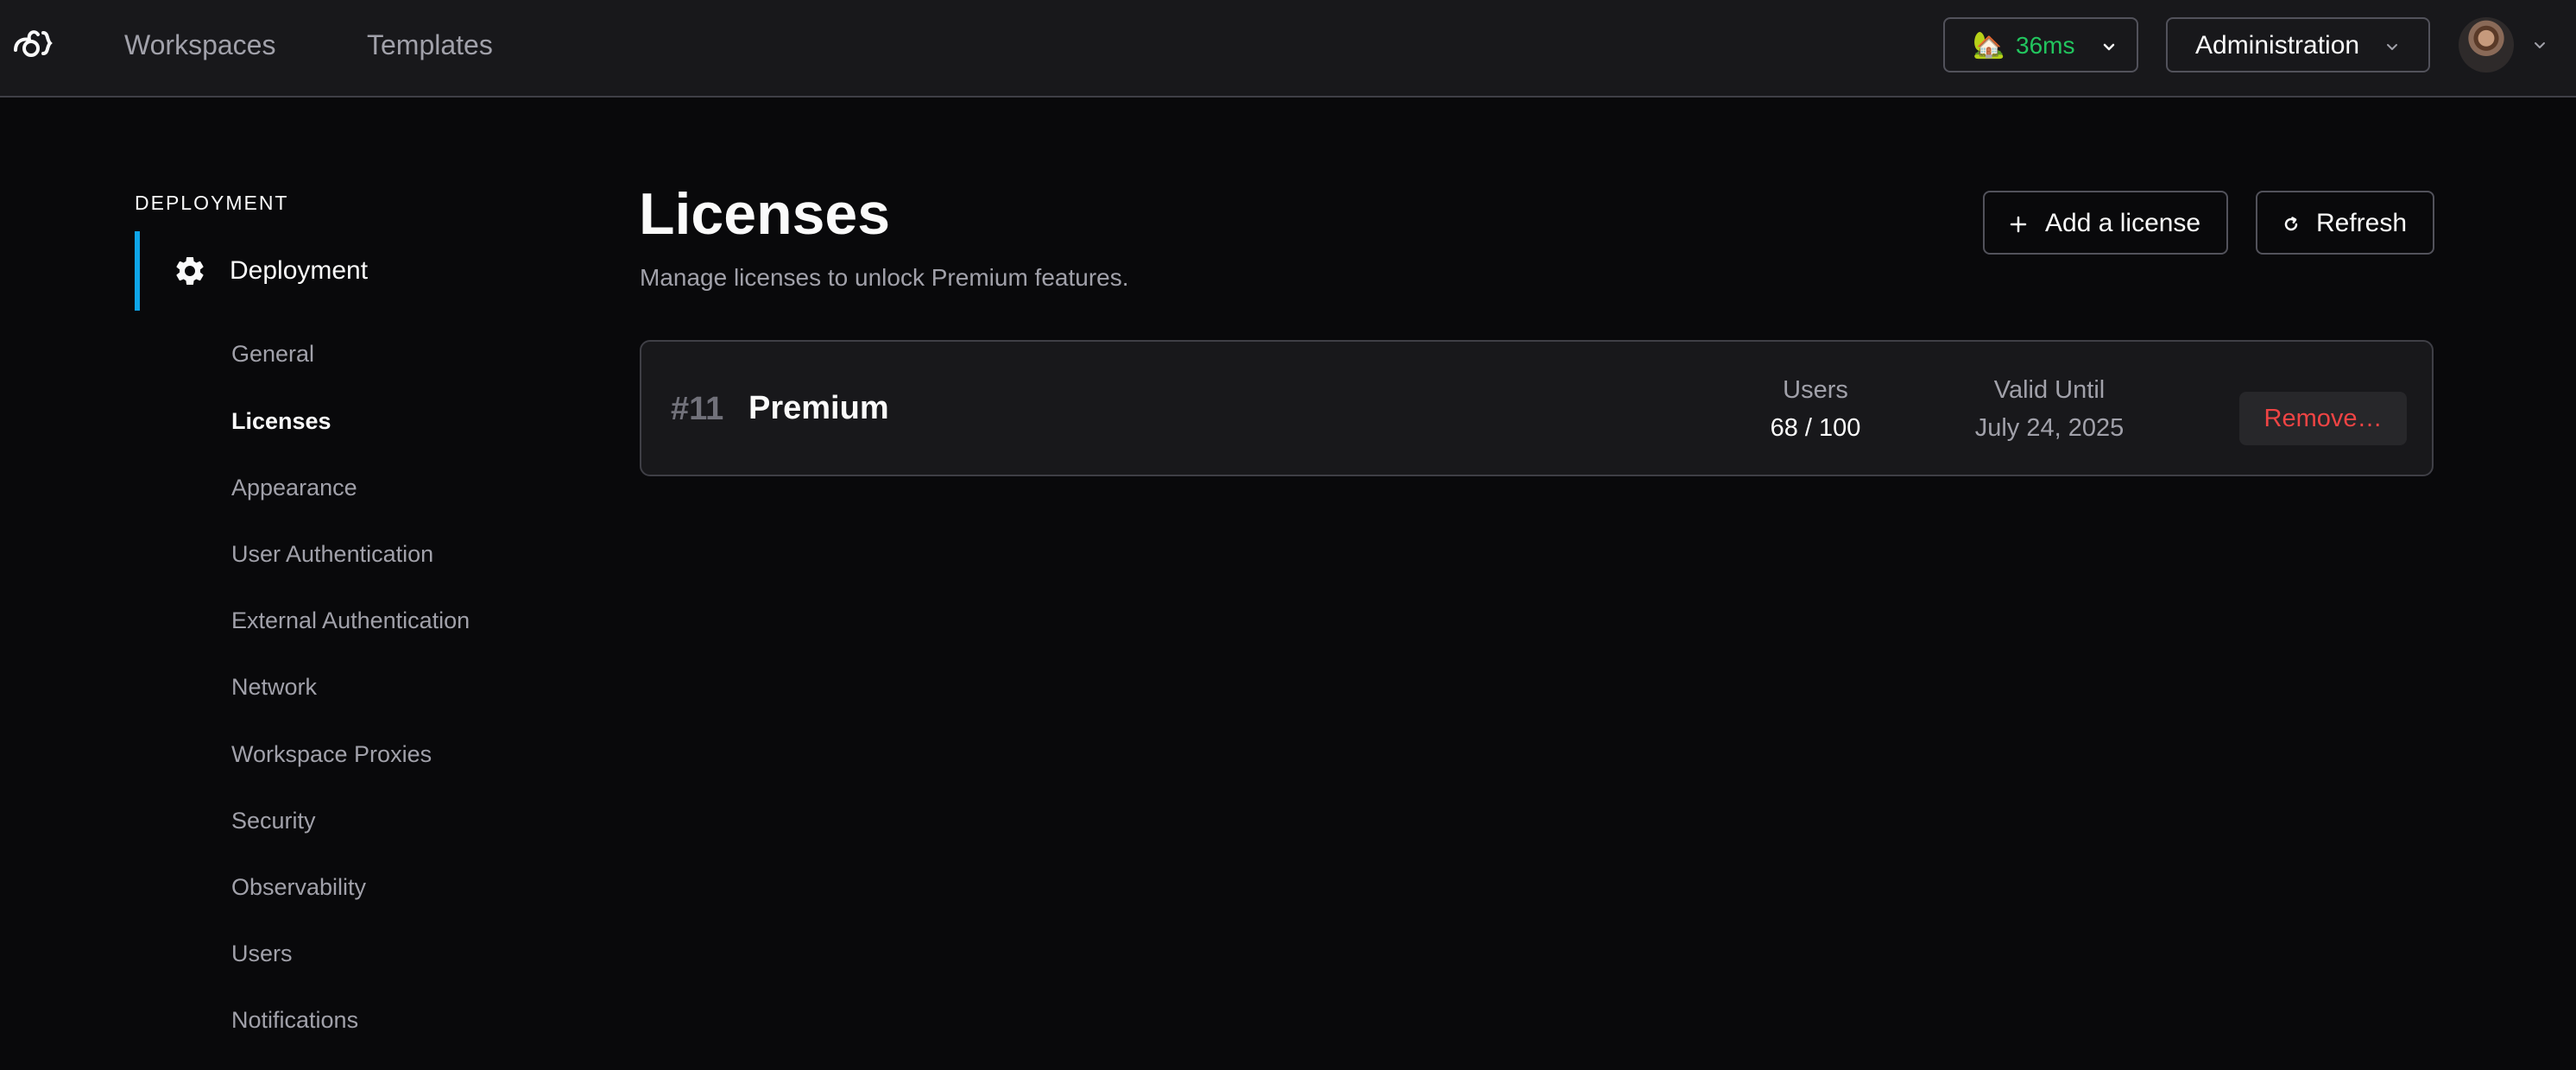 Image resolution: width=2576 pixels, height=1070 pixels. I want to click on administration-menu-button: Administration, so click(2298, 44).